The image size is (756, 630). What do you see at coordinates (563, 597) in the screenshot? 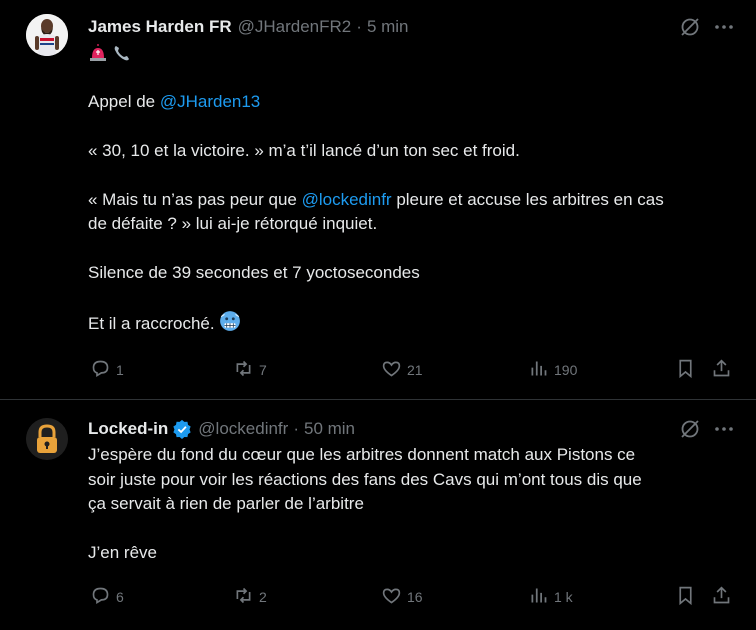
I see `view-count: 1 k` at bounding box center [563, 597].